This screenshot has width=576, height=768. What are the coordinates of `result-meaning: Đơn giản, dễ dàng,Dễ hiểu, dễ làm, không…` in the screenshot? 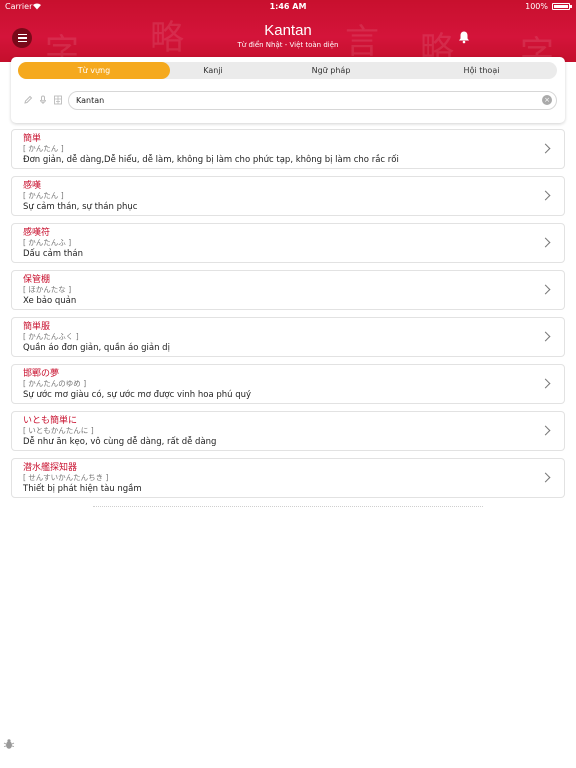 It's located at (211, 160).